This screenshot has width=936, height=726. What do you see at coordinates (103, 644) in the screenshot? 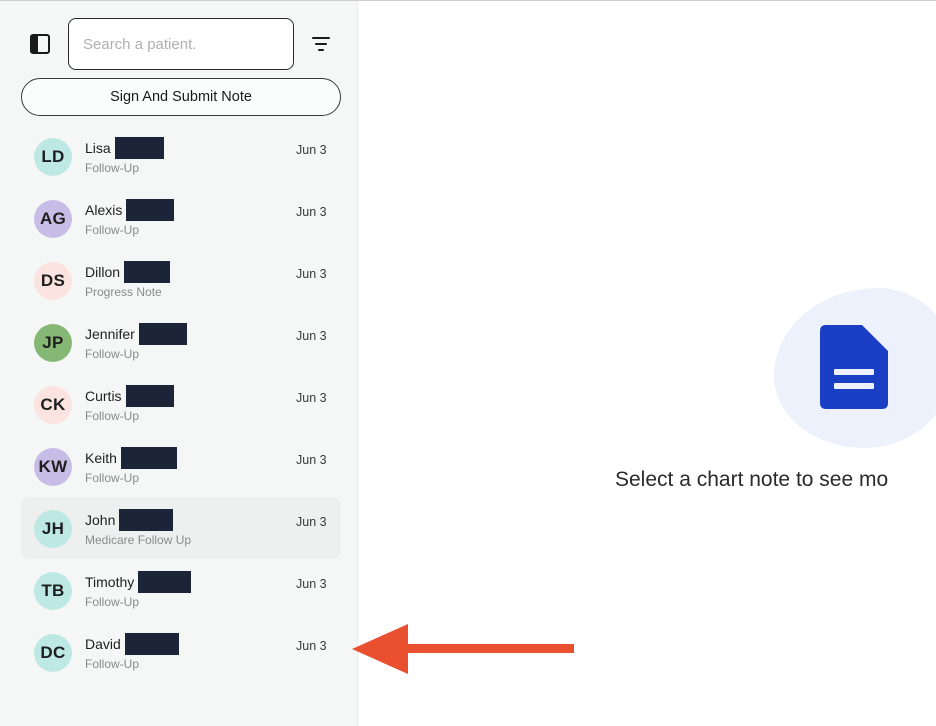
I see `patient-first-name: David` at bounding box center [103, 644].